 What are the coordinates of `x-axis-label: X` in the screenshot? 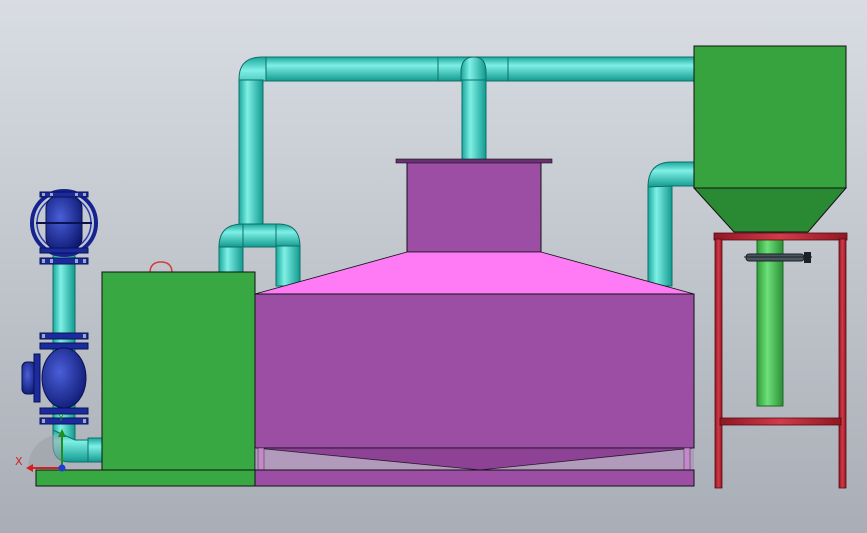 It's located at (19, 461).